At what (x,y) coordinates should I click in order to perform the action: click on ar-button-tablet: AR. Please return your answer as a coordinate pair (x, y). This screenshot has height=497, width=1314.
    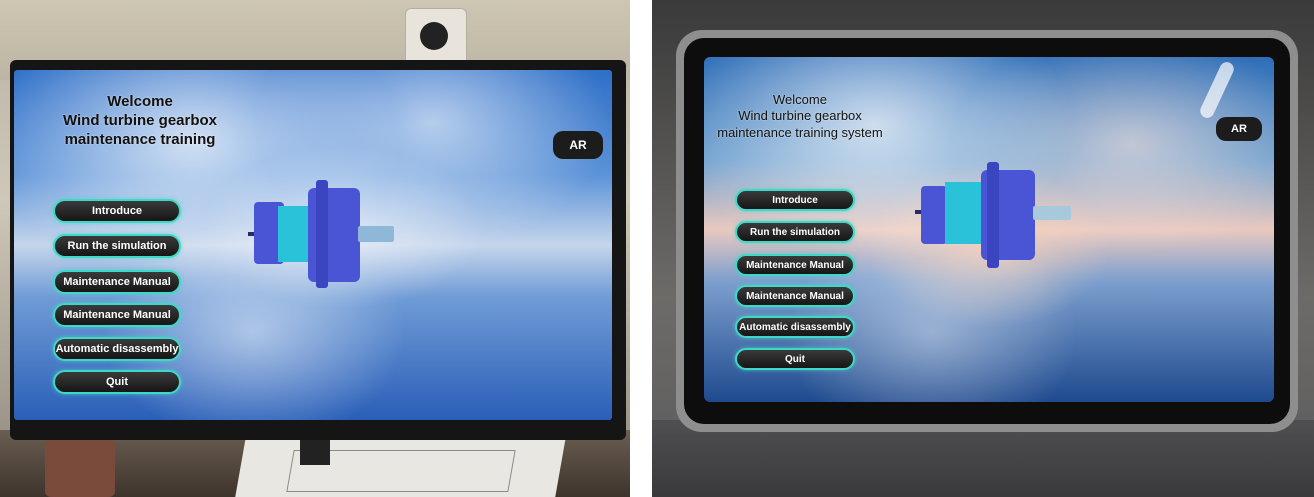
    Looking at the image, I should click on (1239, 129).